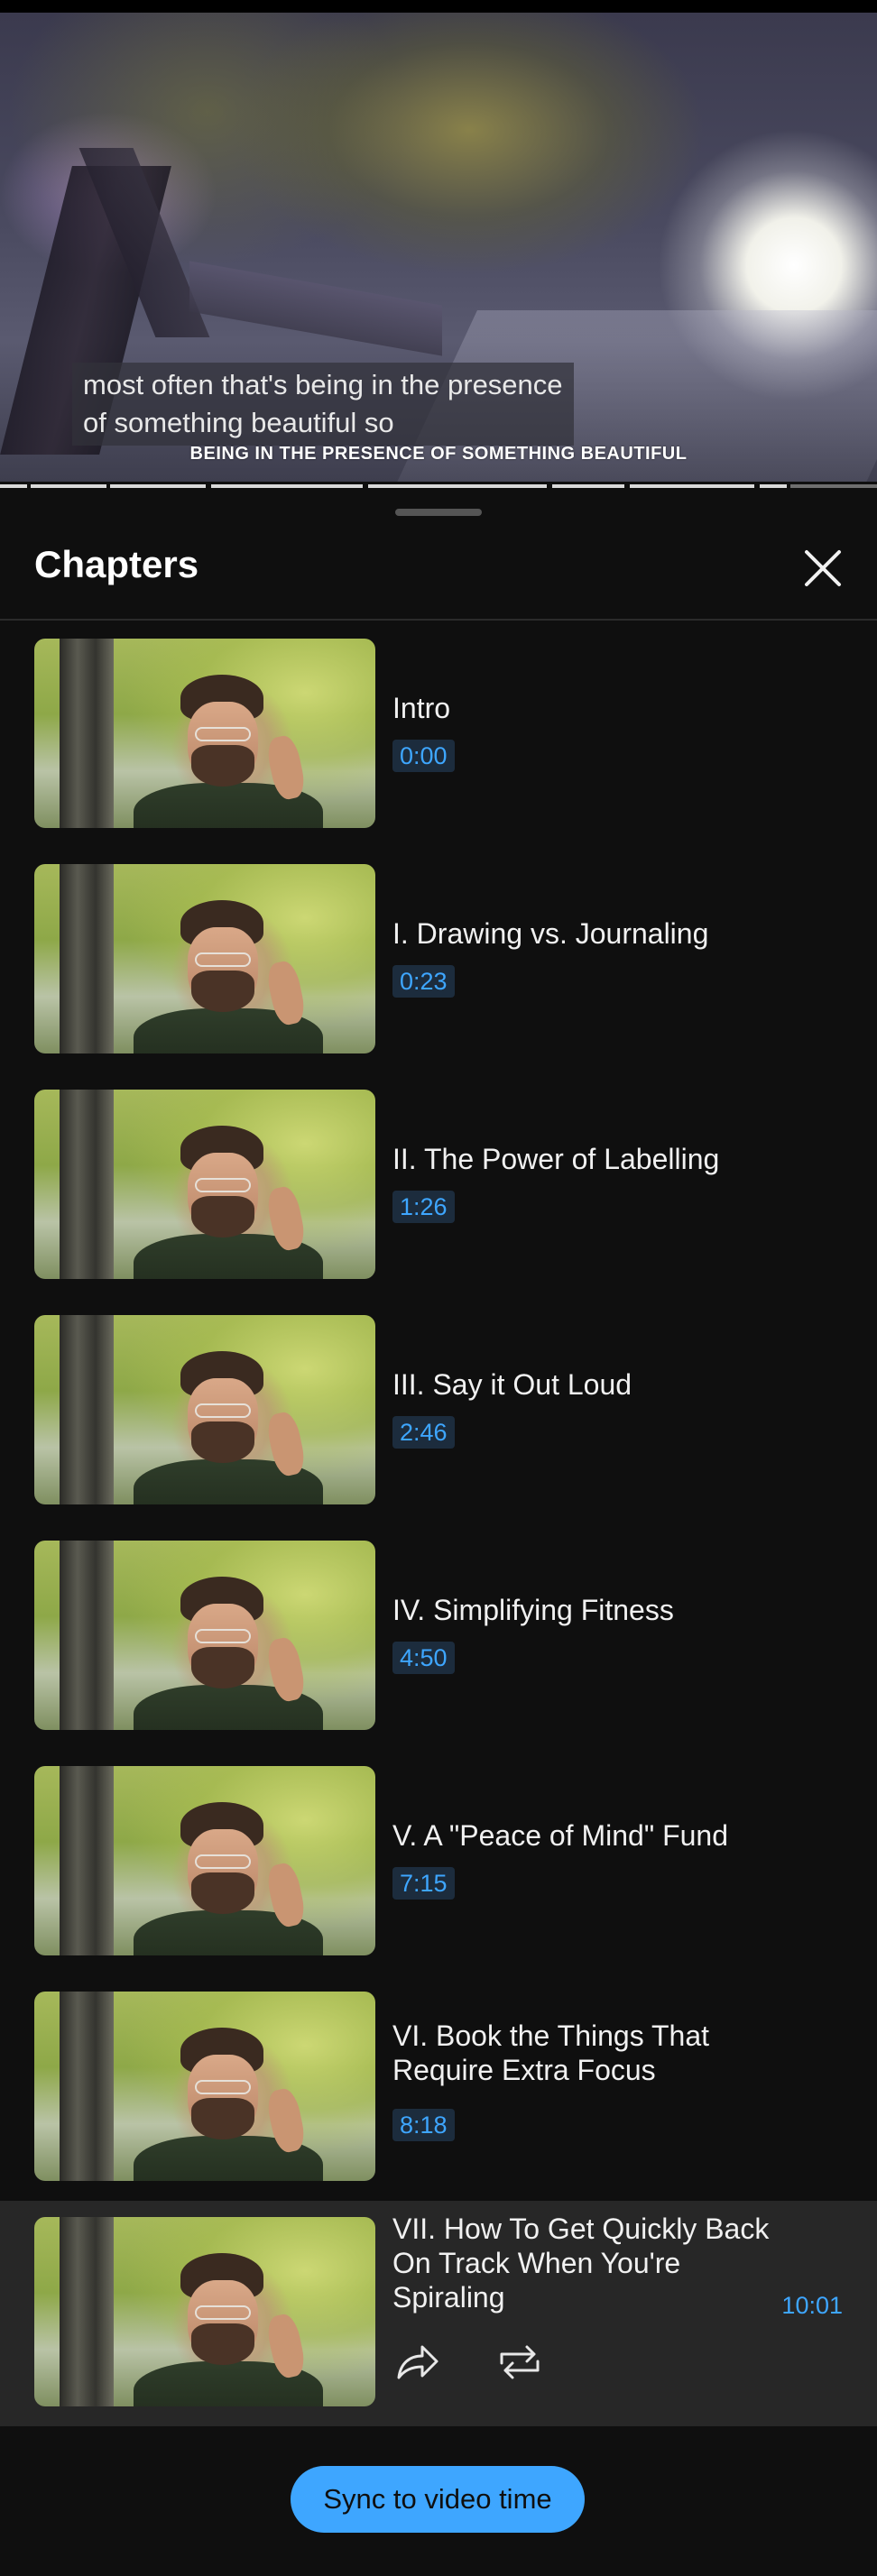 This screenshot has height=2576, width=877. Describe the element at coordinates (423, 756) in the screenshot. I see `chapter-timestamp: 0:00` at that location.